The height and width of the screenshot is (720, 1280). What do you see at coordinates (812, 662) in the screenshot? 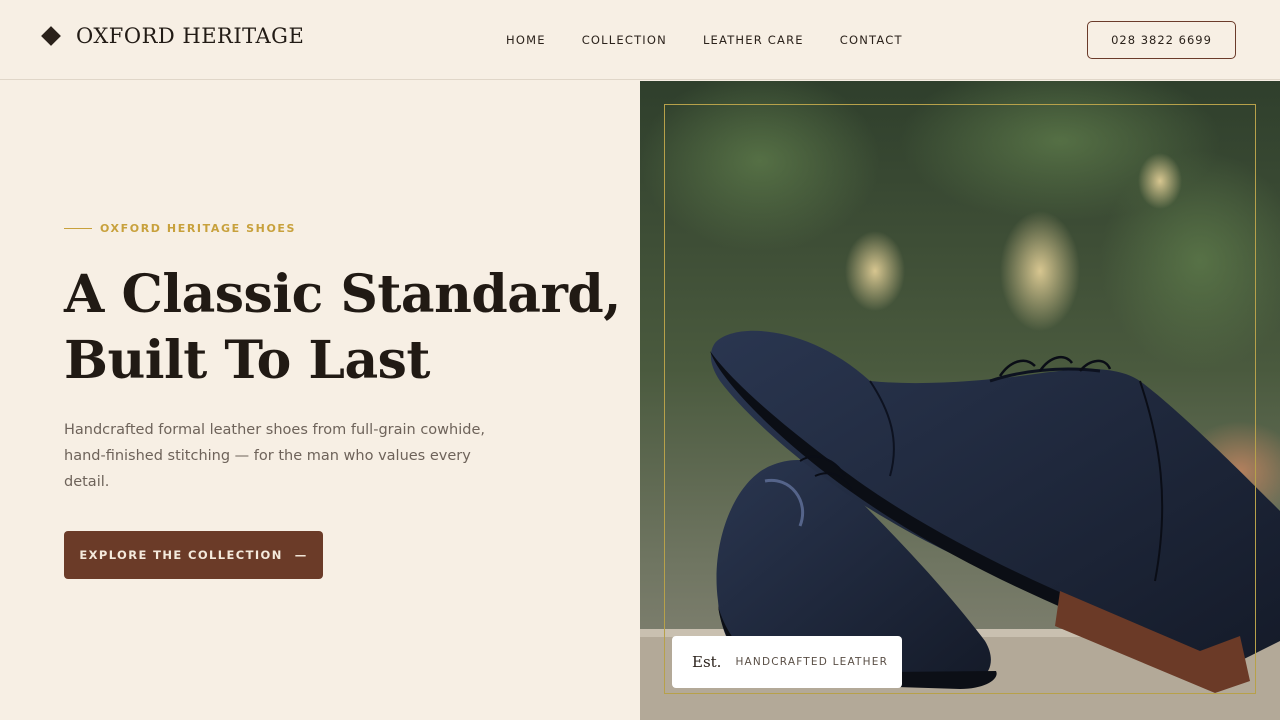
I see `badge-text: HANDCRAFTED LEATHER` at bounding box center [812, 662].